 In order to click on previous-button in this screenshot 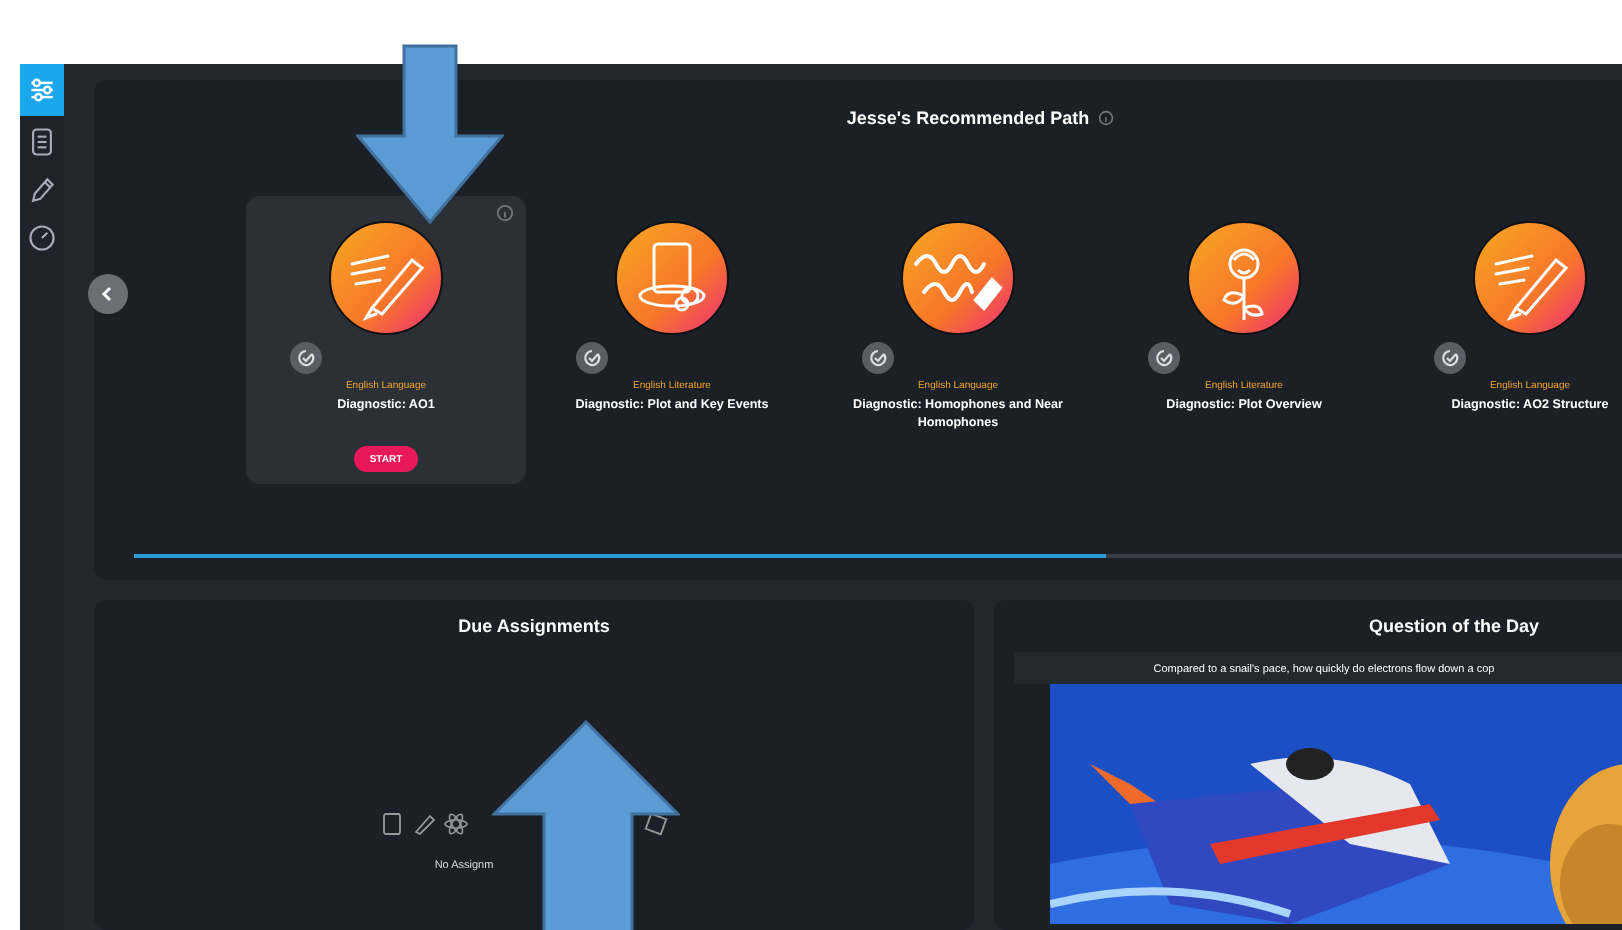, I will do `click(108, 294)`.